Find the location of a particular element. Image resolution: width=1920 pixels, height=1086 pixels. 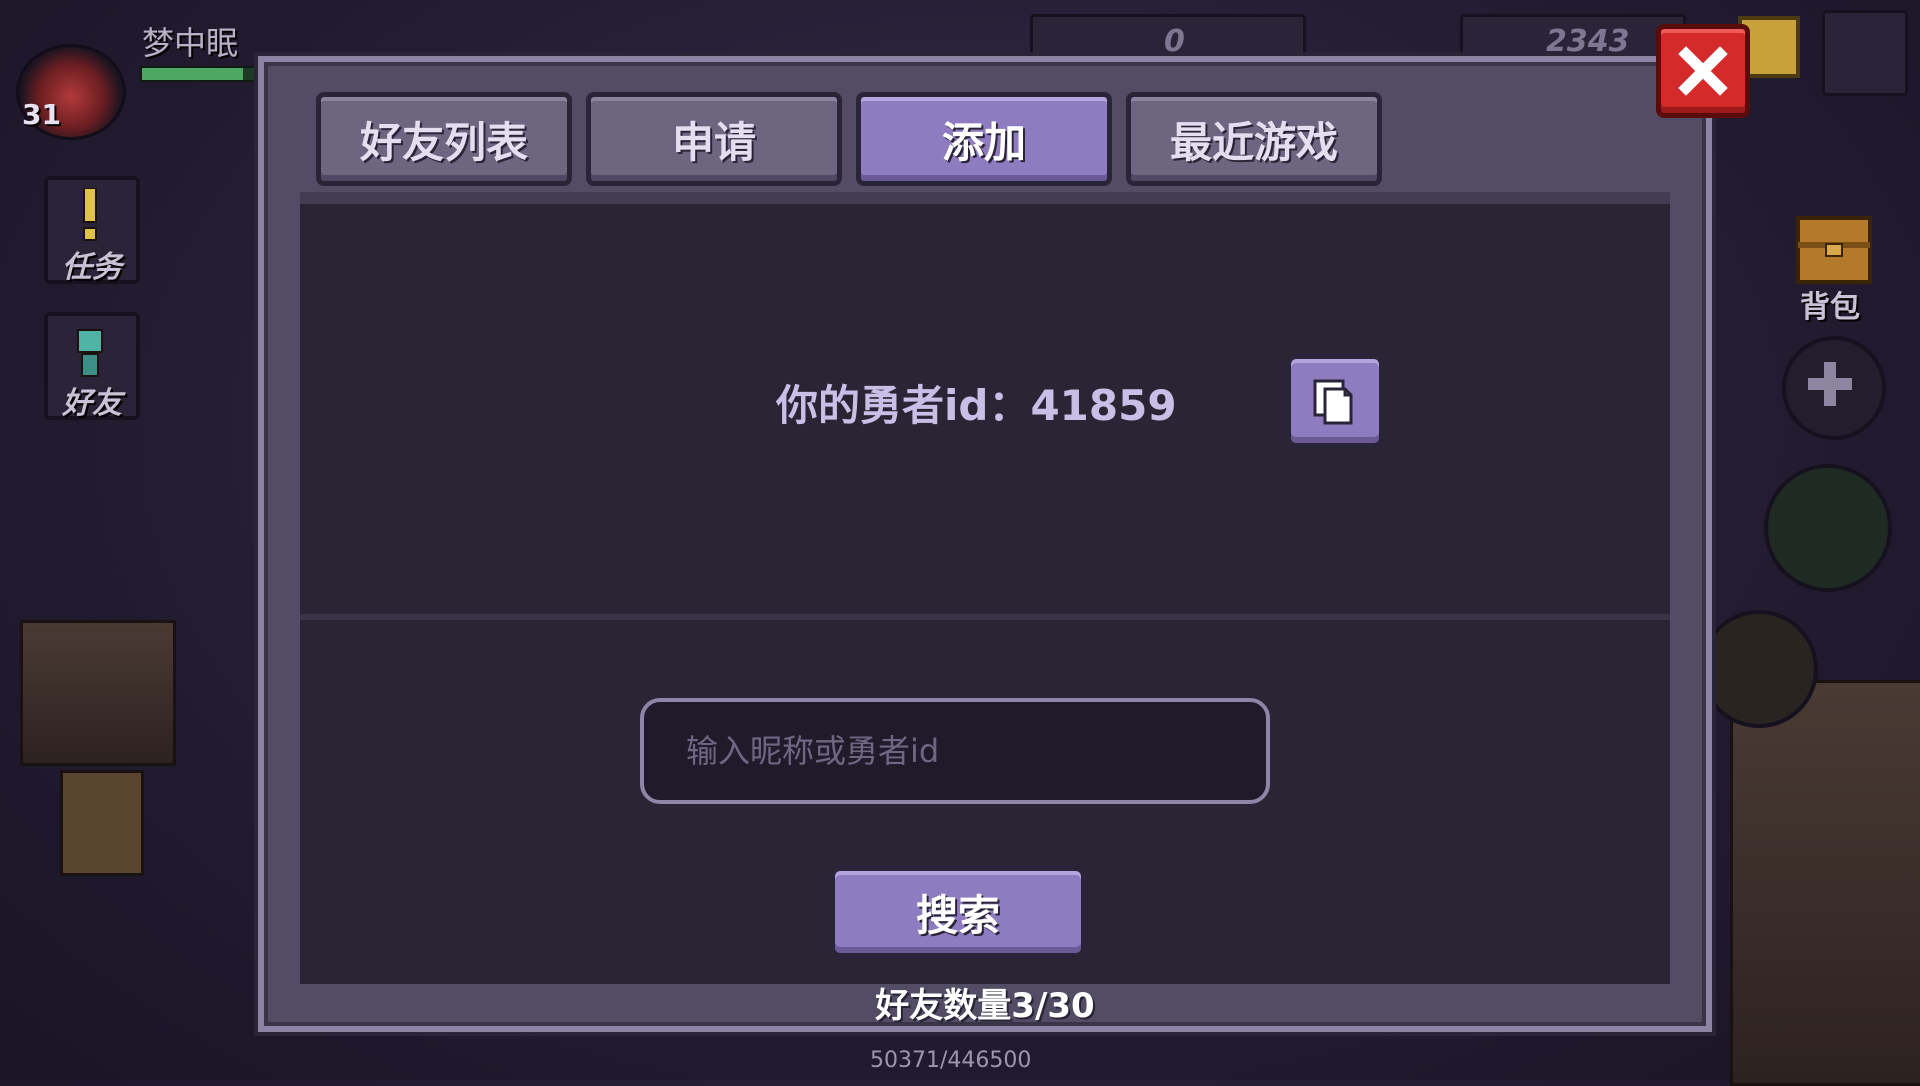

attack-button is located at coordinates (1759, 669).